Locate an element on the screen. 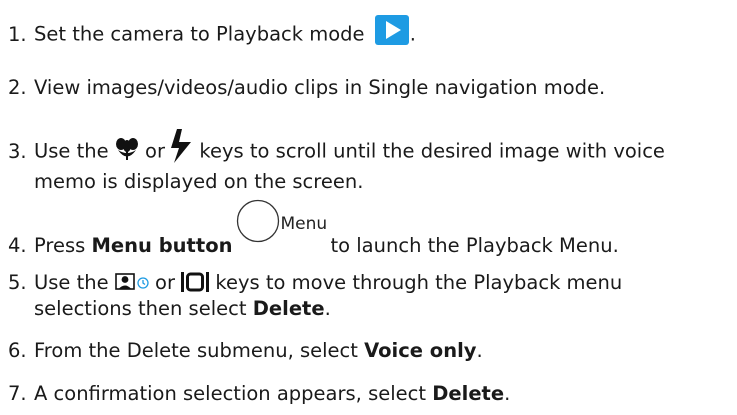 The height and width of the screenshot is (415, 737). playback-icon is located at coordinates (391, 30).